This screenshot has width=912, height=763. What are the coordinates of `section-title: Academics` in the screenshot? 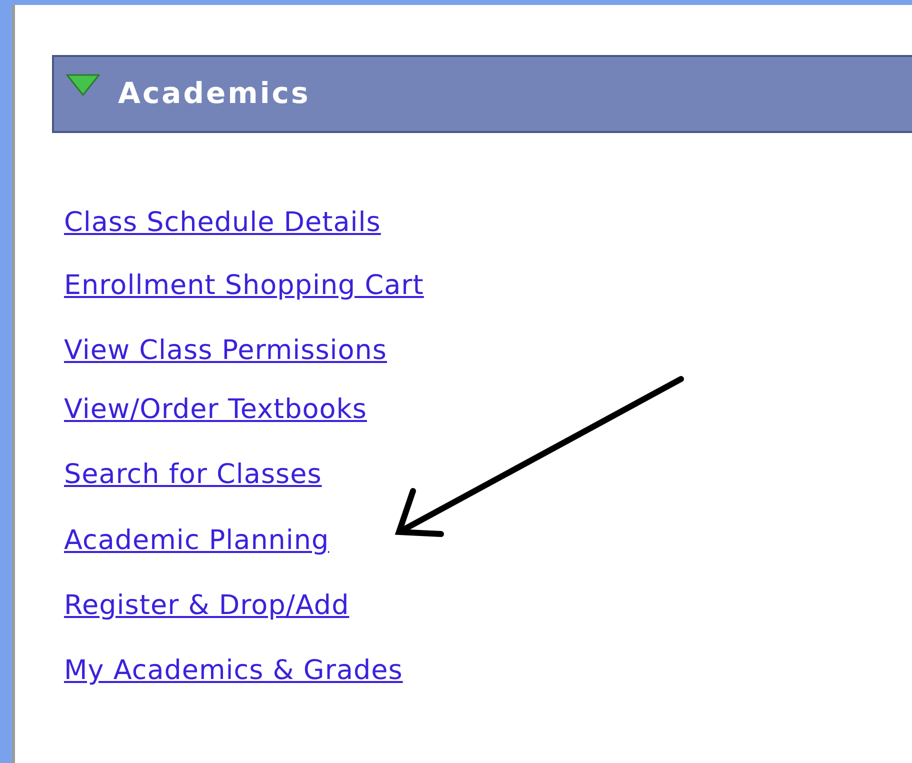 It's located at (214, 93).